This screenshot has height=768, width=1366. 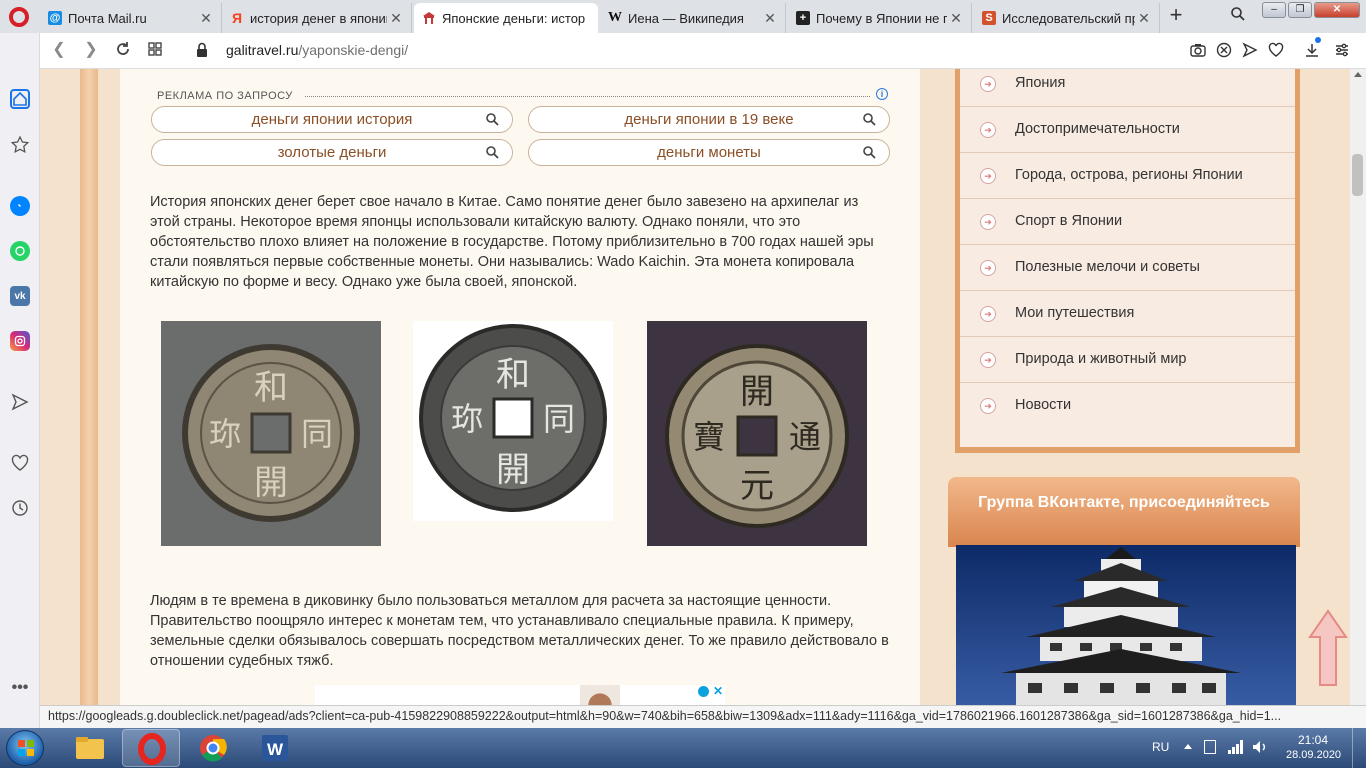 I want to click on coin1-char-left: 珎, so click(x=225, y=434).